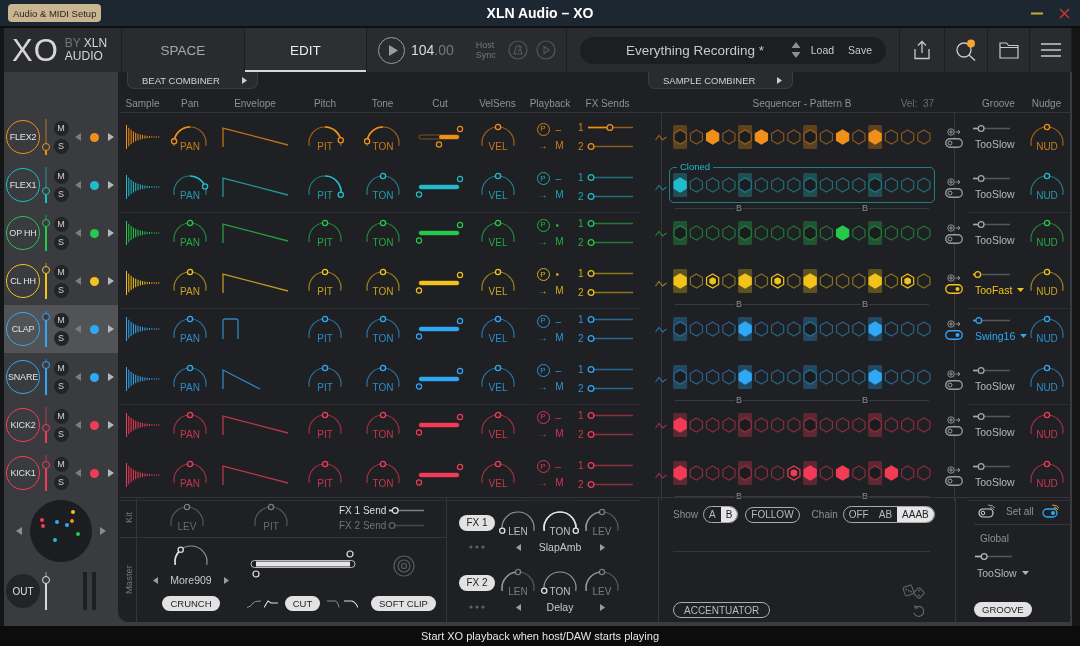  What do you see at coordinates (192, 80) in the screenshot?
I see `beat-combiner-button: BEAT COMBINER` at bounding box center [192, 80].